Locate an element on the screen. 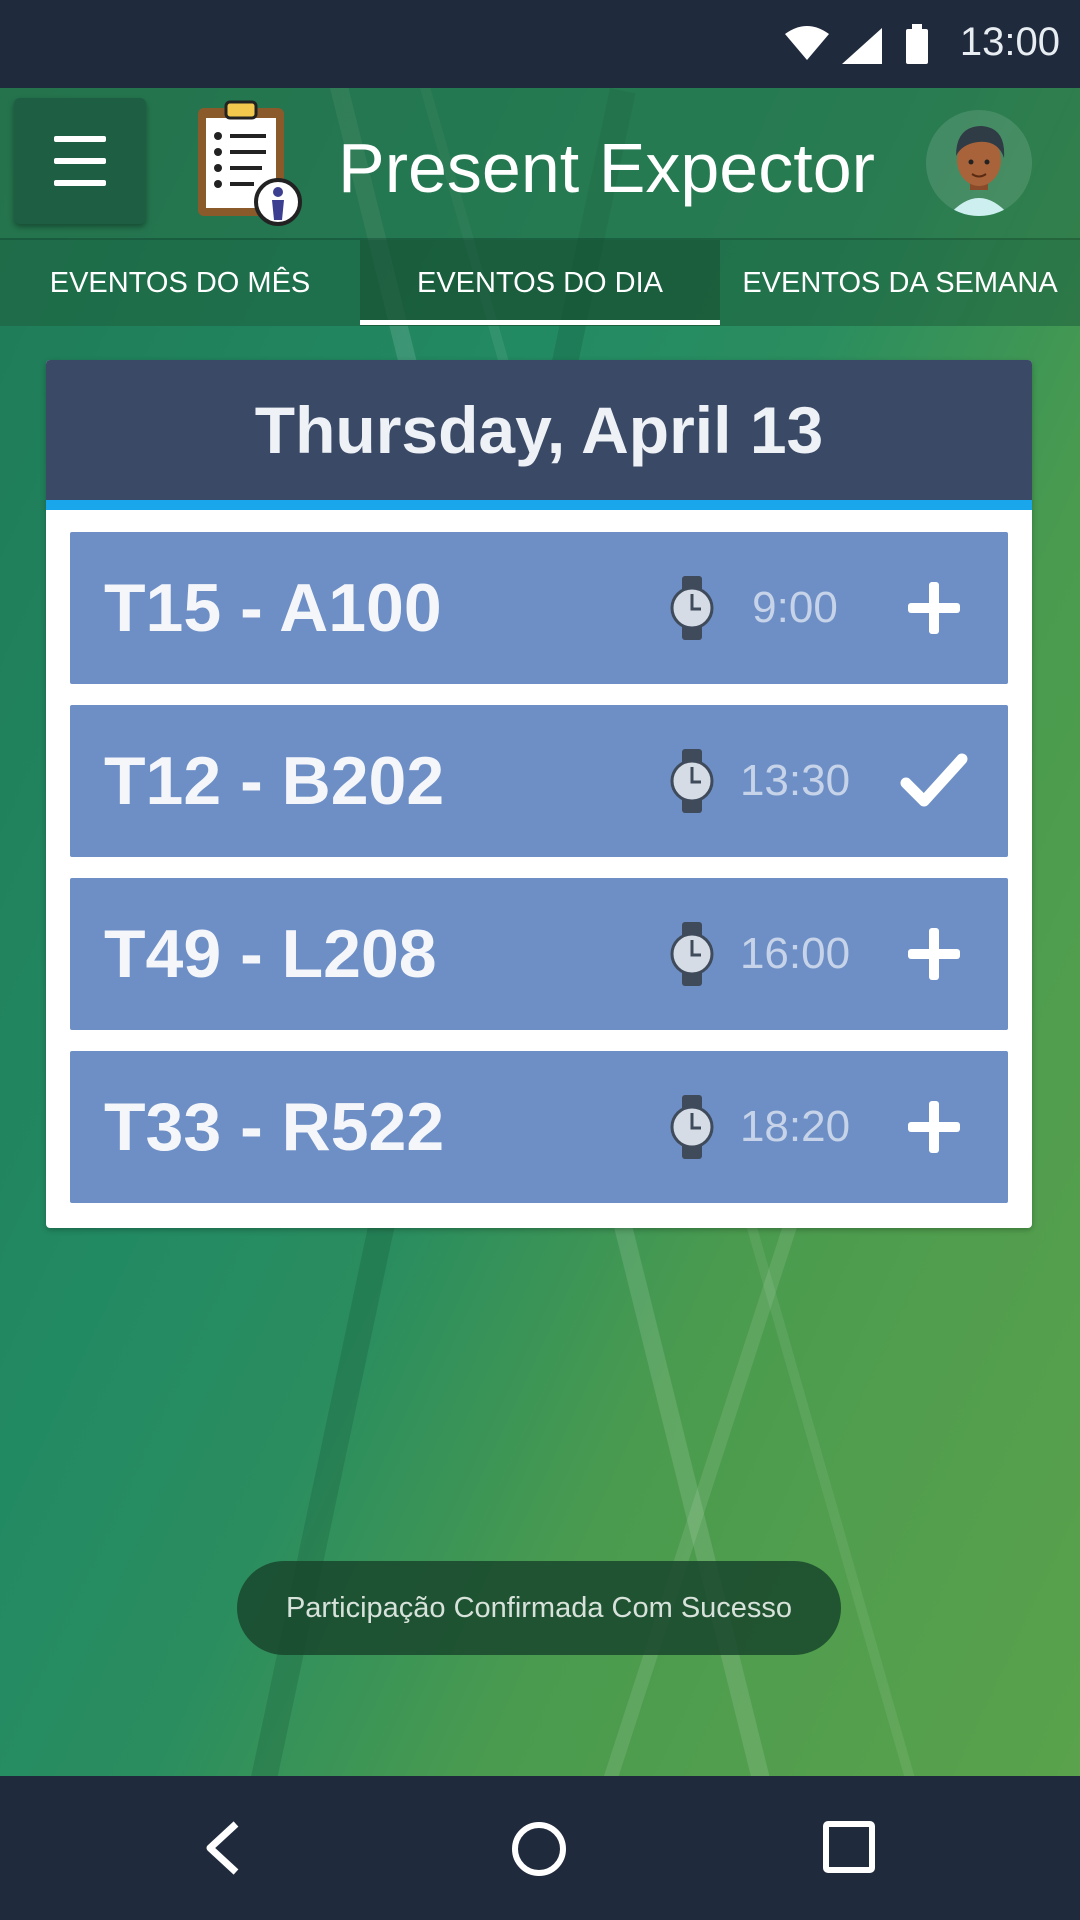 This screenshot has height=1920, width=1080. home-icon is located at coordinates (539, 1849).